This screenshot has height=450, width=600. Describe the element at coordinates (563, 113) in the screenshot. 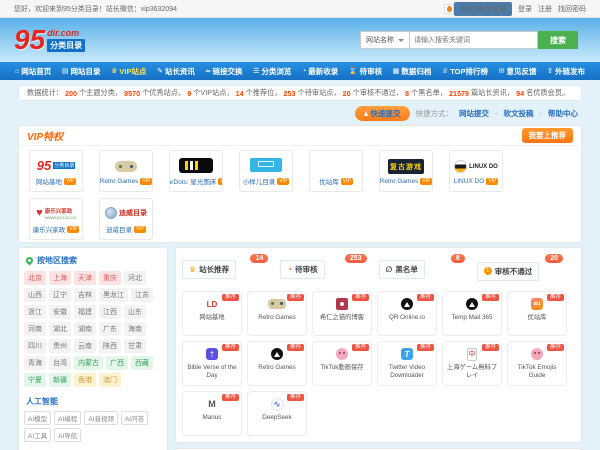

I see `help-center-link: 帮助中心` at that location.